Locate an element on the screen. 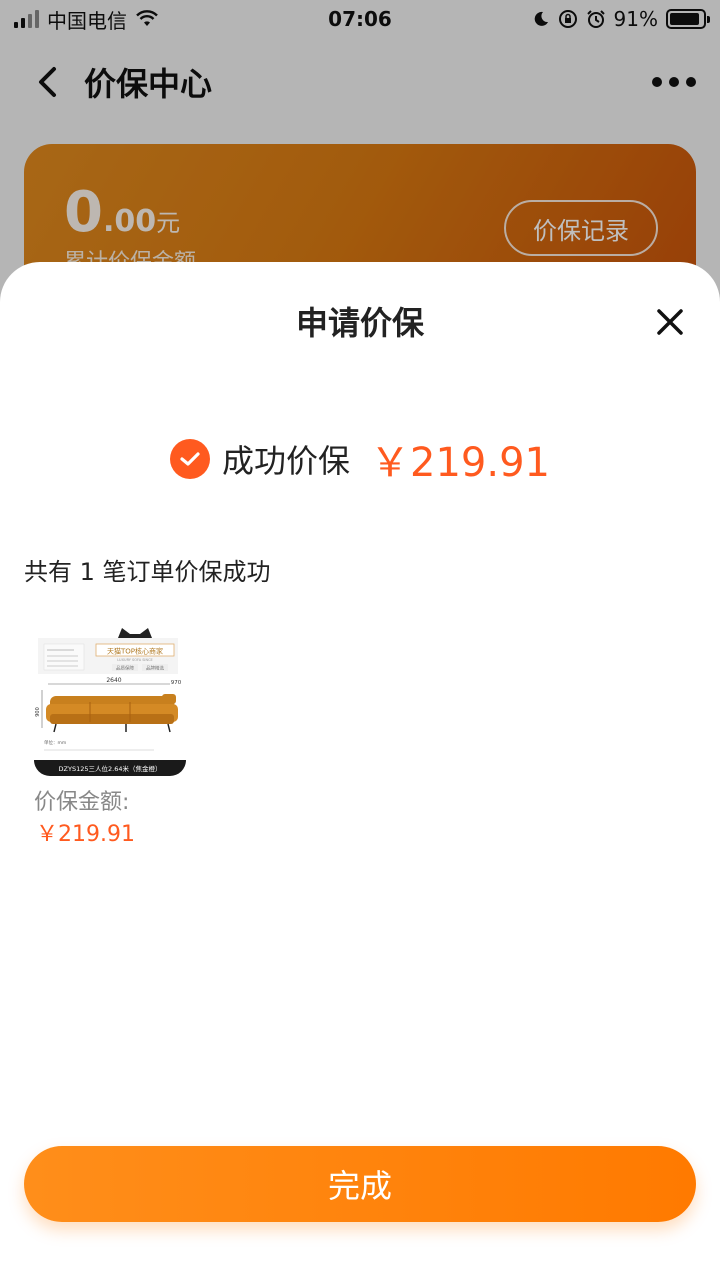  check-icon is located at coordinates (190, 459).